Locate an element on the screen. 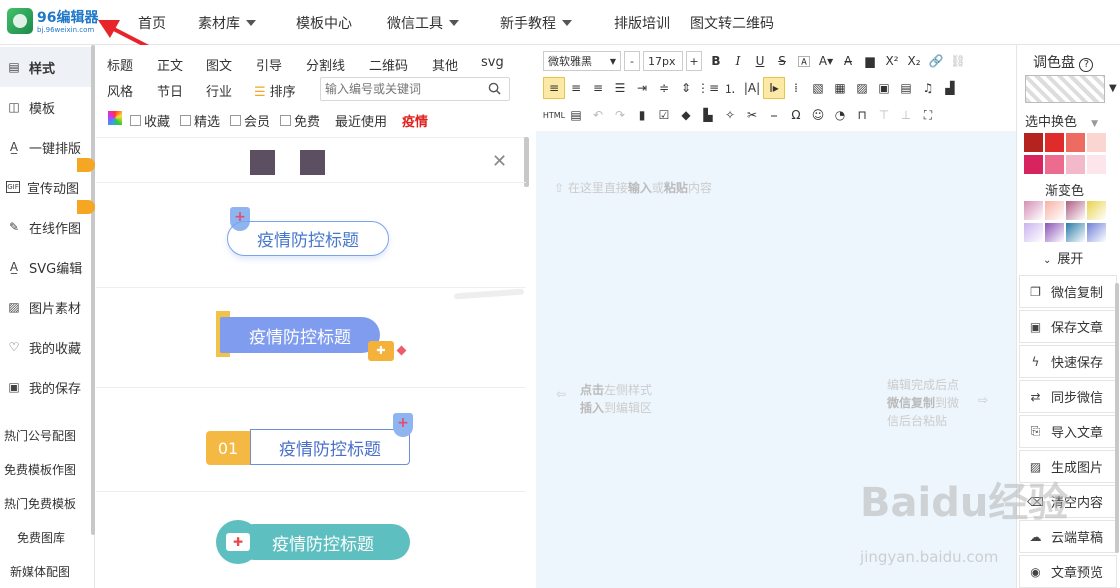 The width and height of the screenshot is (1120, 588). article-preview-button: ◉ 文章预览 is located at coordinates (1068, 571).